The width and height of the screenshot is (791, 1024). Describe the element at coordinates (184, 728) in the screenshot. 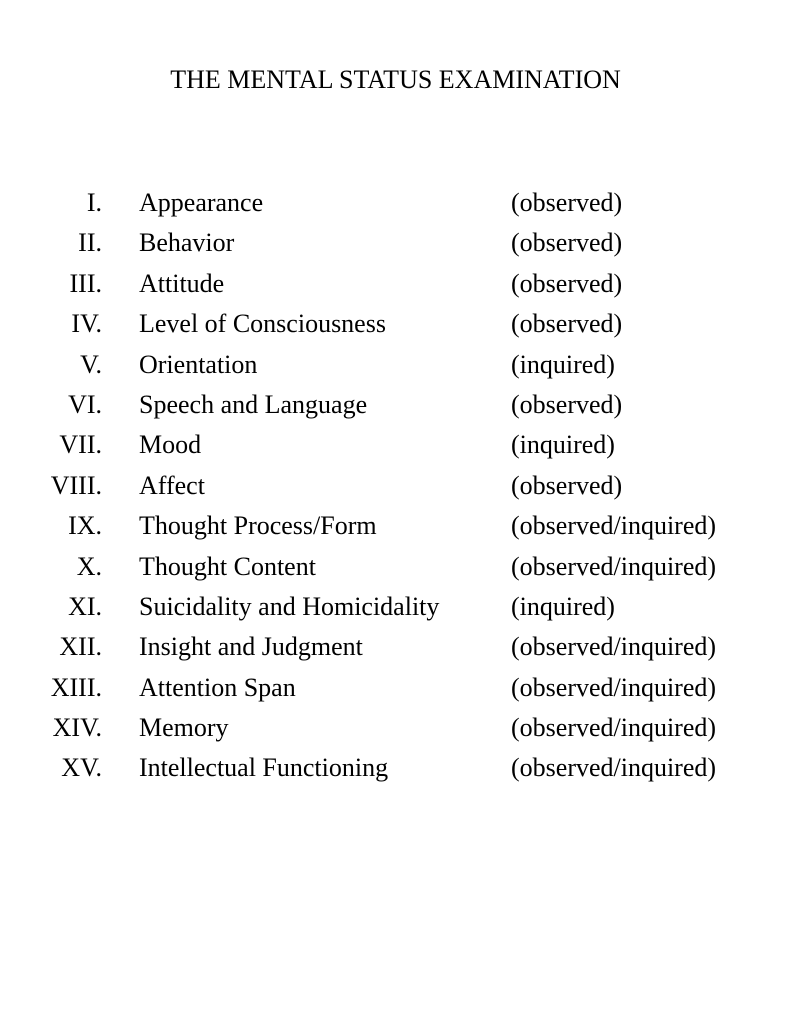

I see `item-name: Memory` at that location.